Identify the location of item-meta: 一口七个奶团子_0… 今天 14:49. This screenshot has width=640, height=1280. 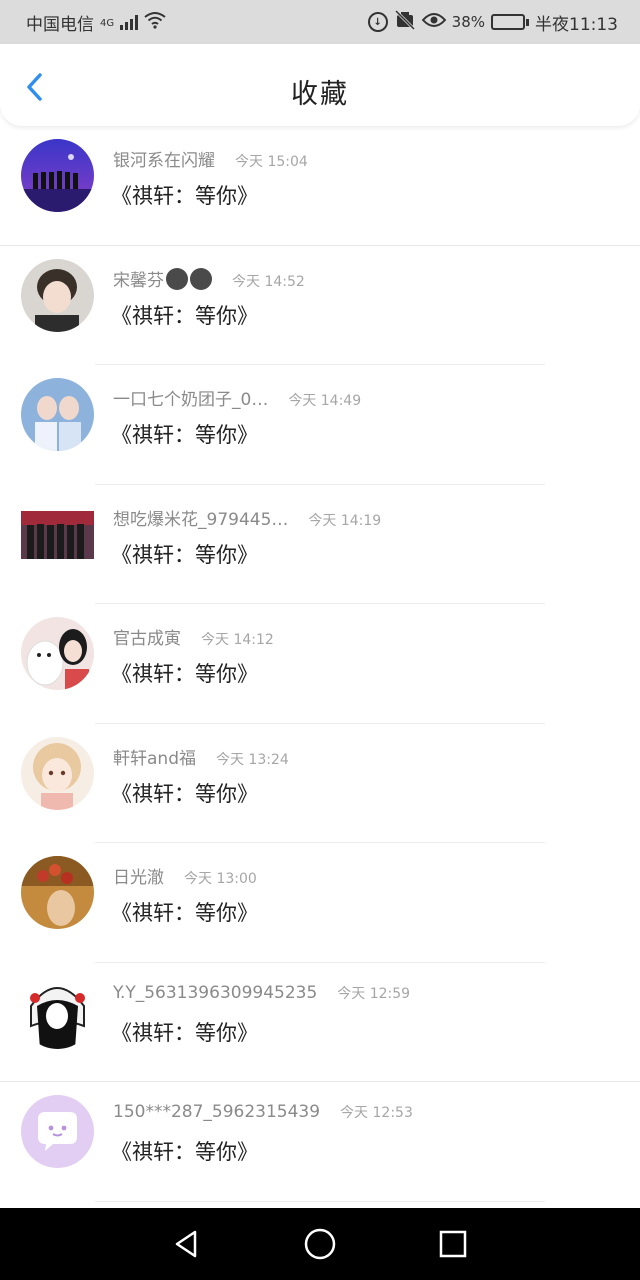
(237, 397).